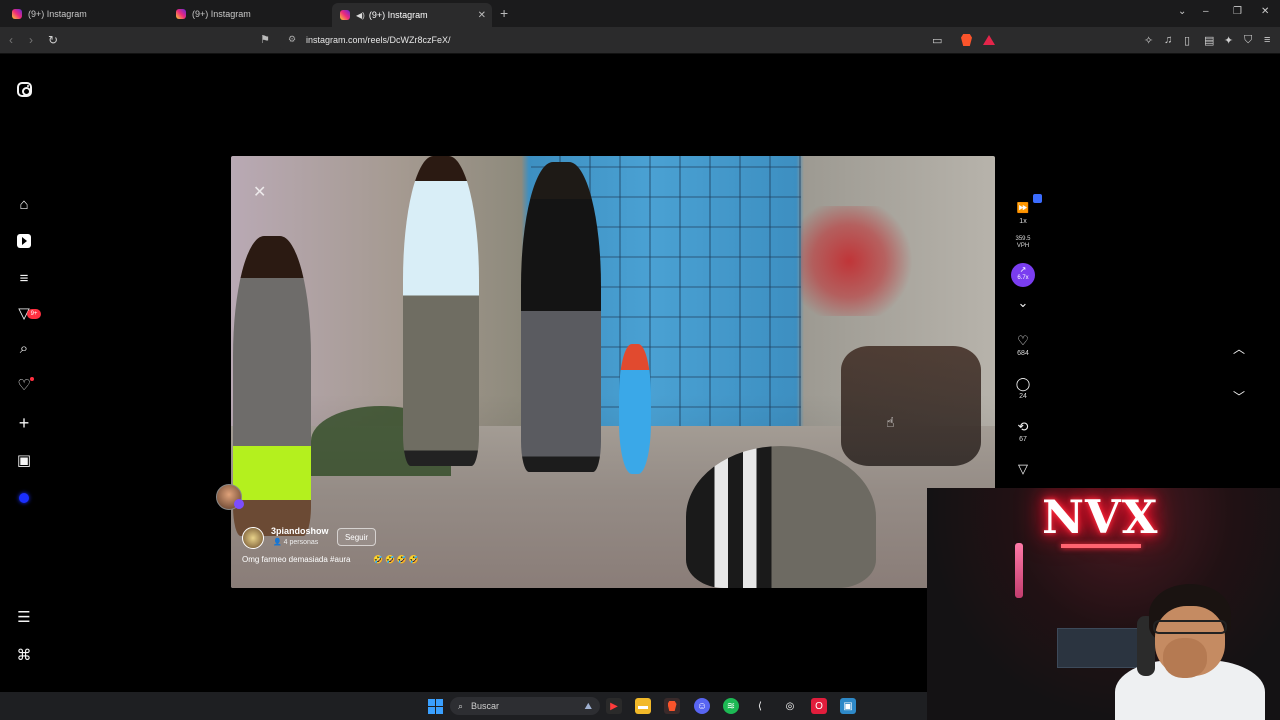 This screenshot has height=720, width=1280. I want to click on browser-tab-2: (9+) Instagram, so click(248, 14).